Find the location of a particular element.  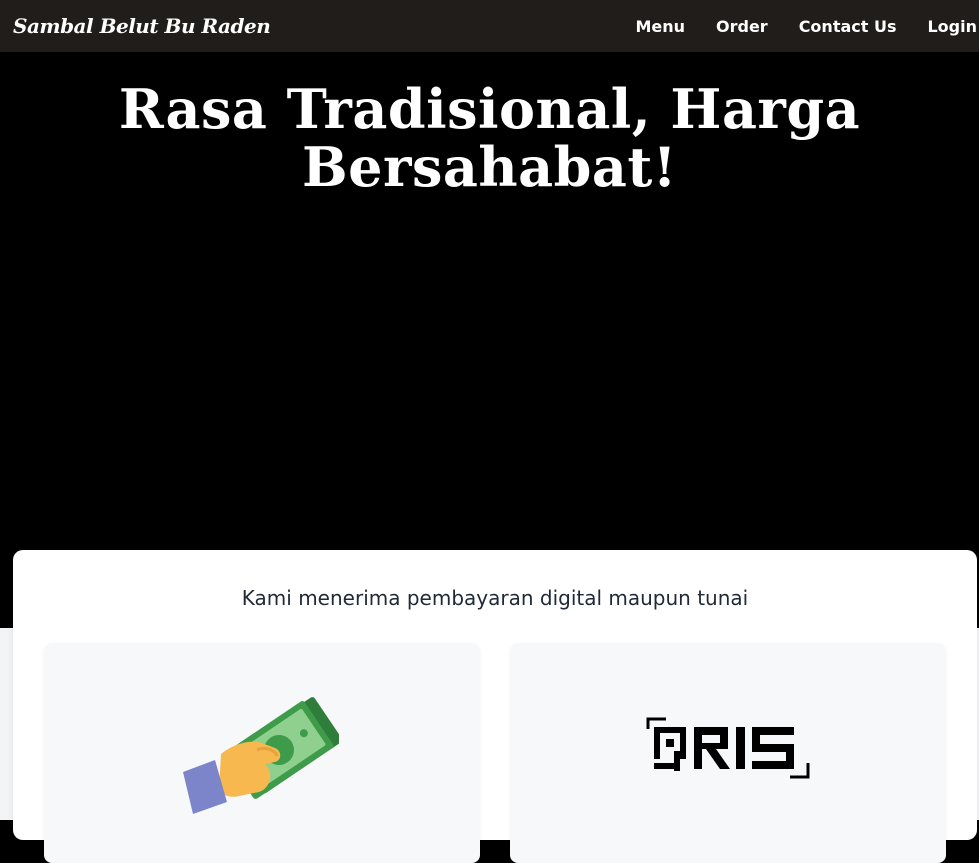

hero-title: Rasa Tradisional, Harga Bersahabat! is located at coordinates (489, 138).